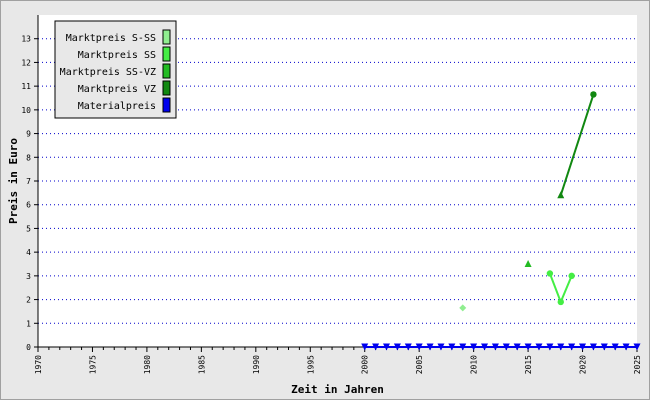 The image size is (650, 400). What do you see at coordinates (28, 347) in the screenshot?
I see `y-tick-label: 0` at bounding box center [28, 347].